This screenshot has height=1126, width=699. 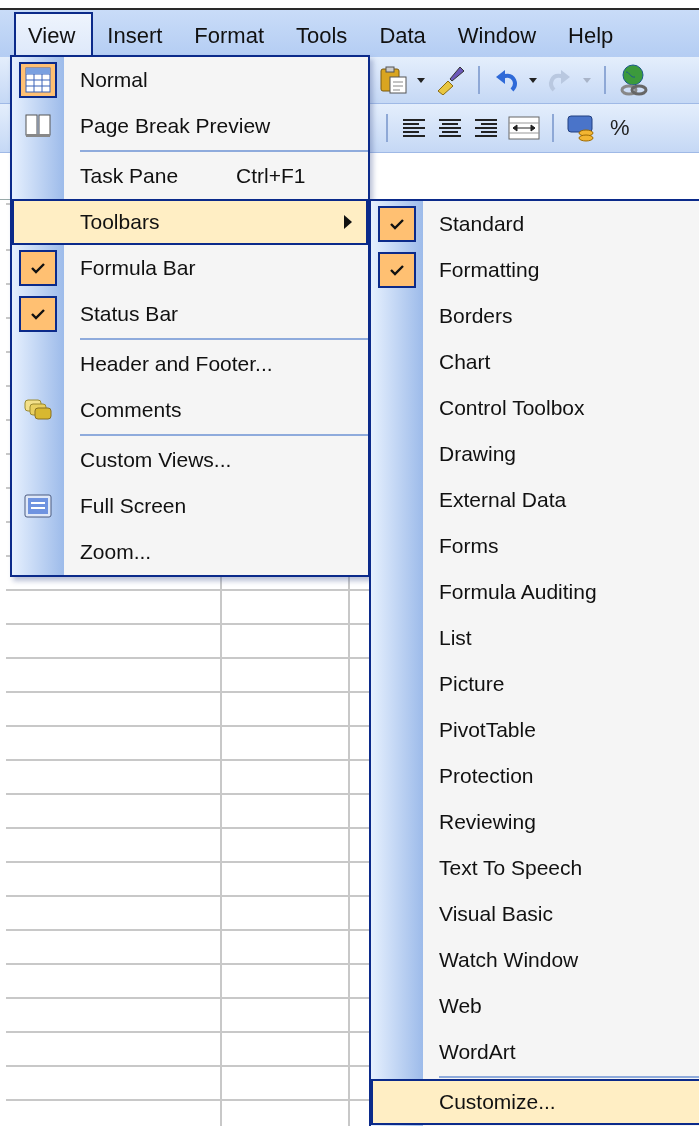 What do you see at coordinates (535, 776) in the screenshot?
I see `menu-item: Protection` at bounding box center [535, 776].